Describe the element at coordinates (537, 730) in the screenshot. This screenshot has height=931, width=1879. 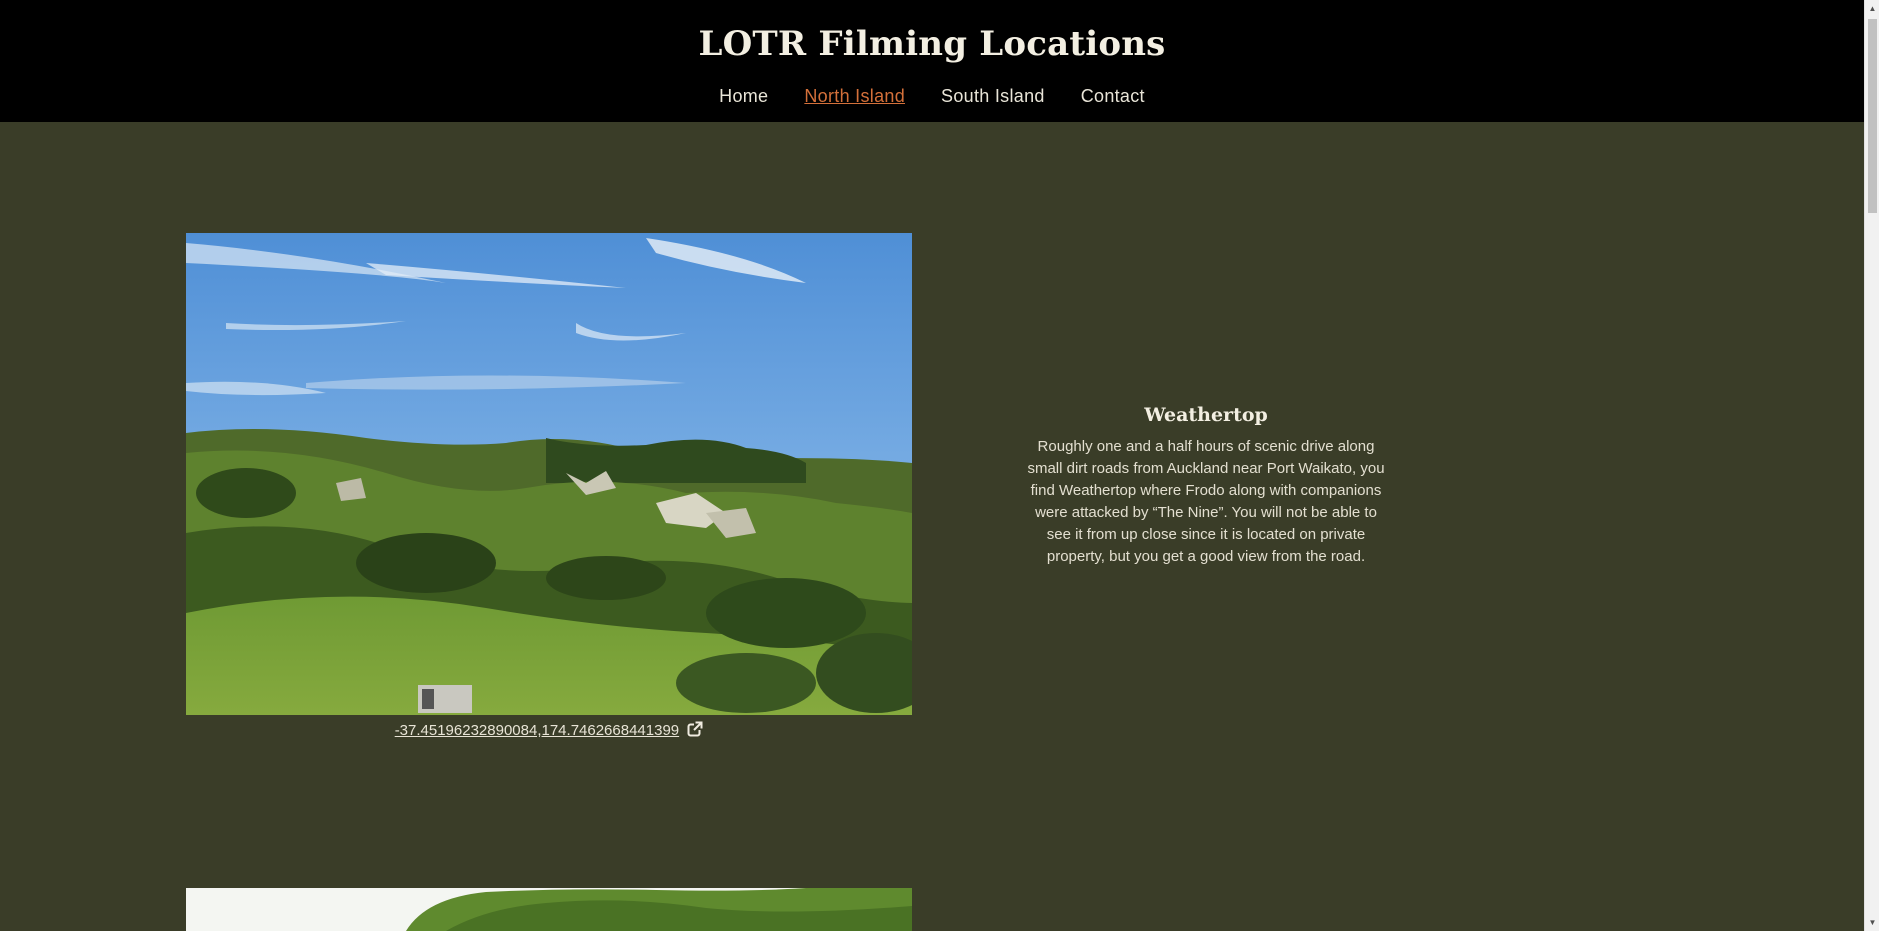
I see `coordinates-link: -37.45196232890084,174.7462668441399` at that location.